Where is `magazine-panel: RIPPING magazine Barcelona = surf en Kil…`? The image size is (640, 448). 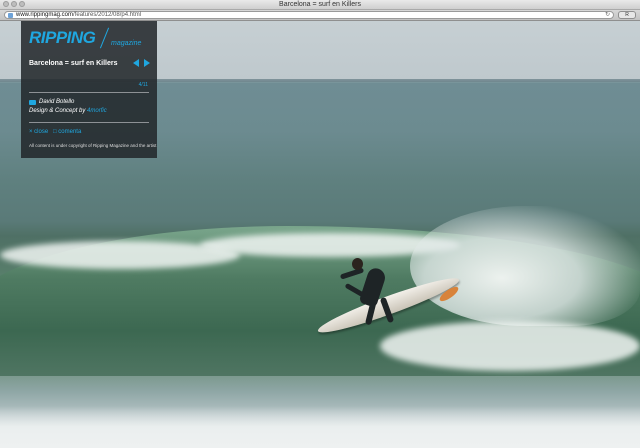
magazine-panel: RIPPING magazine Barcelona = surf en Kil… is located at coordinates (89, 89).